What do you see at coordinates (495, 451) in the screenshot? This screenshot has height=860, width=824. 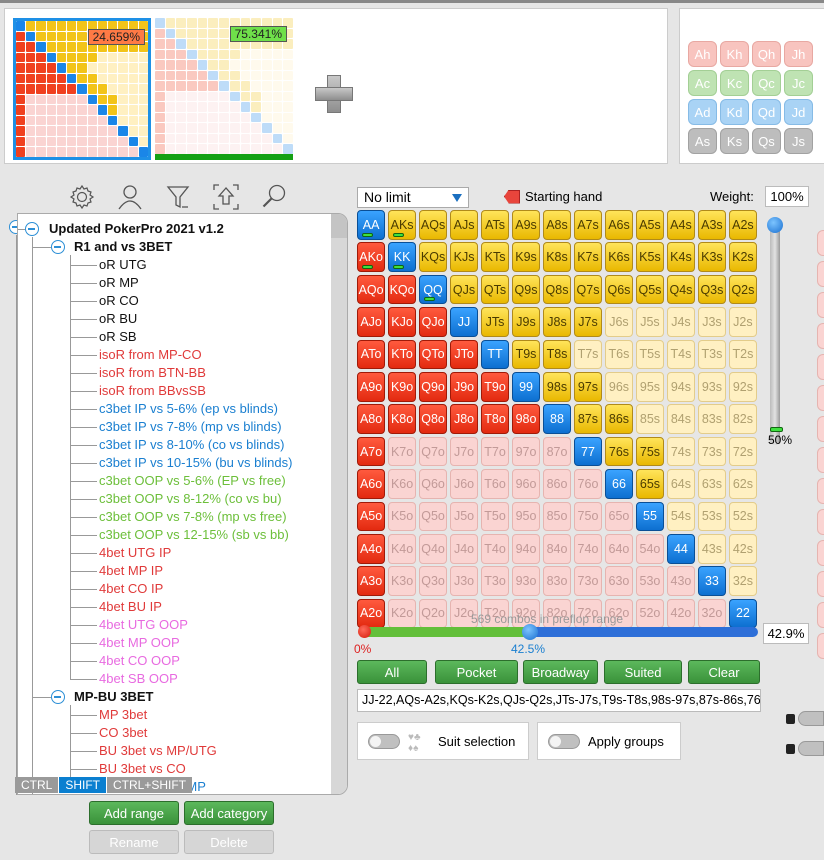 I see `hand-cell-T7o: T7o` at bounding box center [495, 451].